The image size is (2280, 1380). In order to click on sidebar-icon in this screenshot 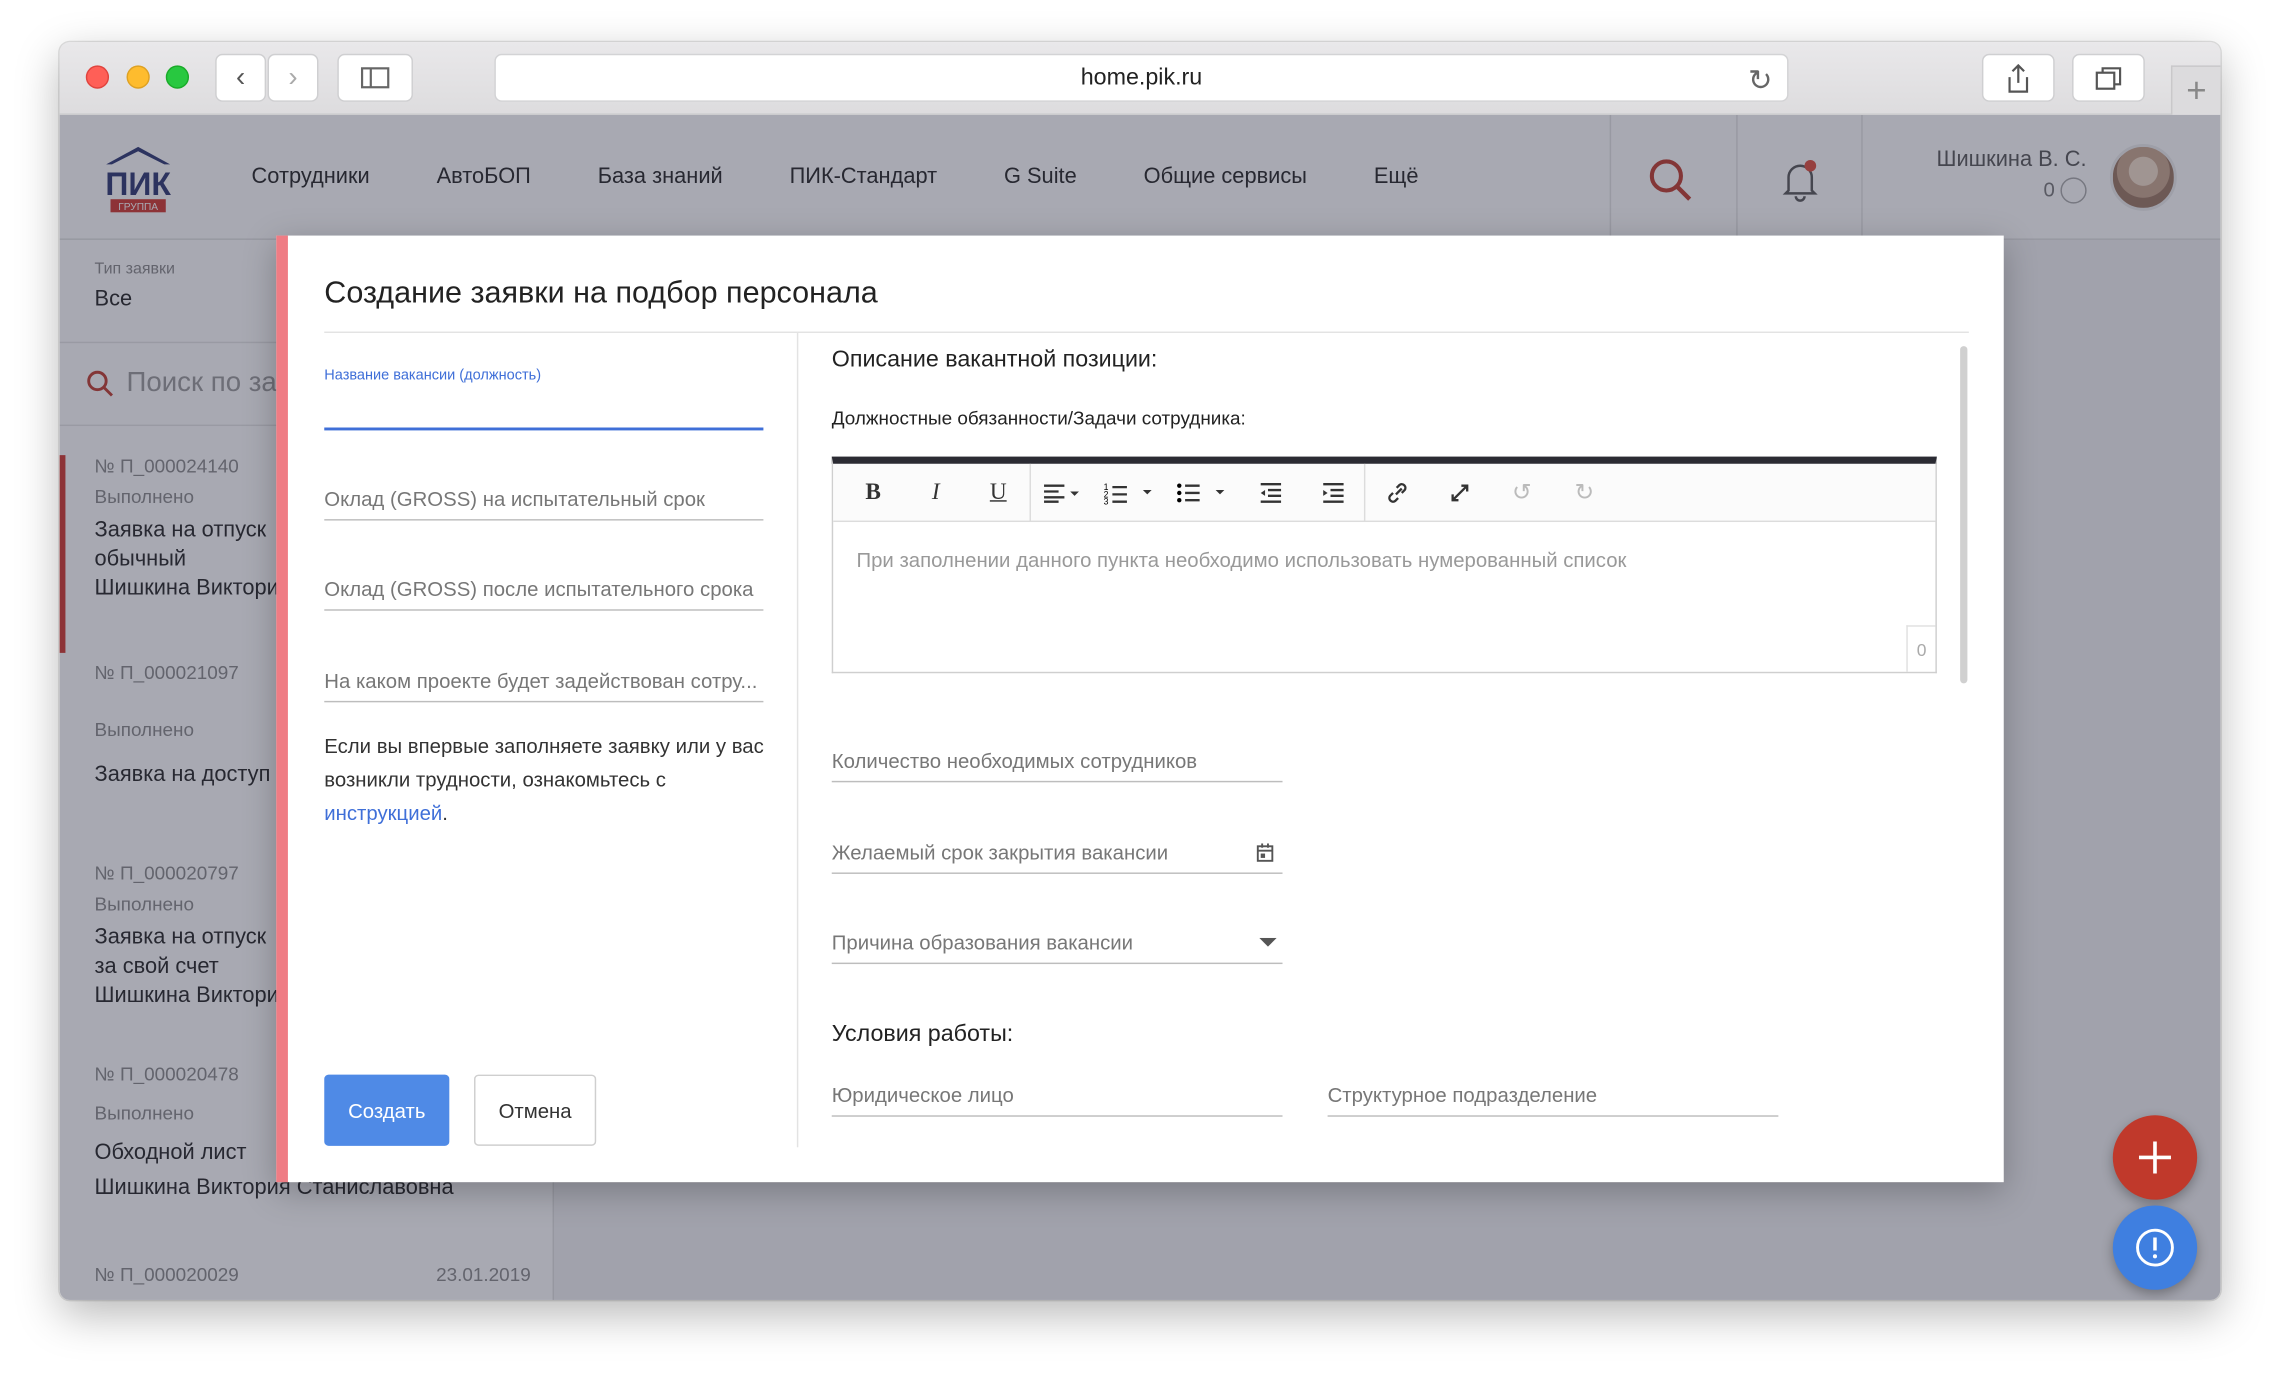, I will do `click(375, 78)`.